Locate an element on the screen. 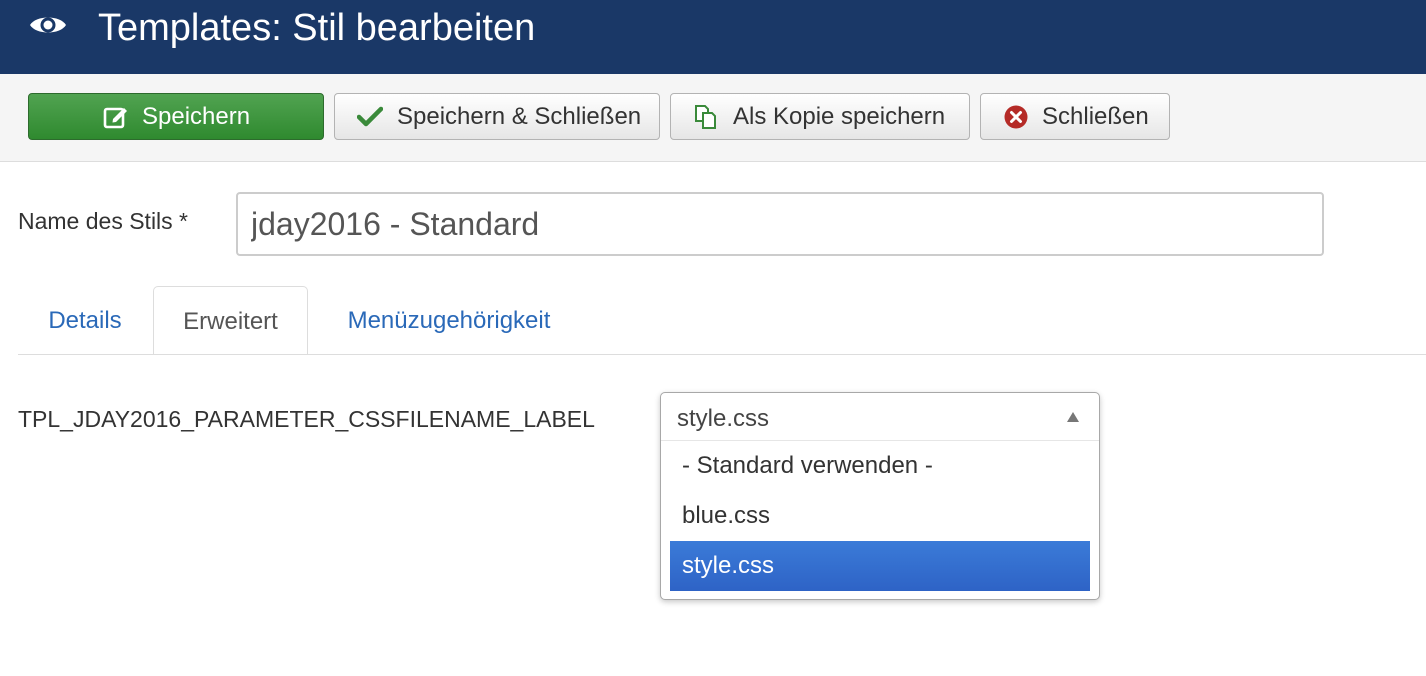 This screenshot has height=676, width=1426. save-as-copy-label: Als Kopie speichern is located at coordinates (839, 116).